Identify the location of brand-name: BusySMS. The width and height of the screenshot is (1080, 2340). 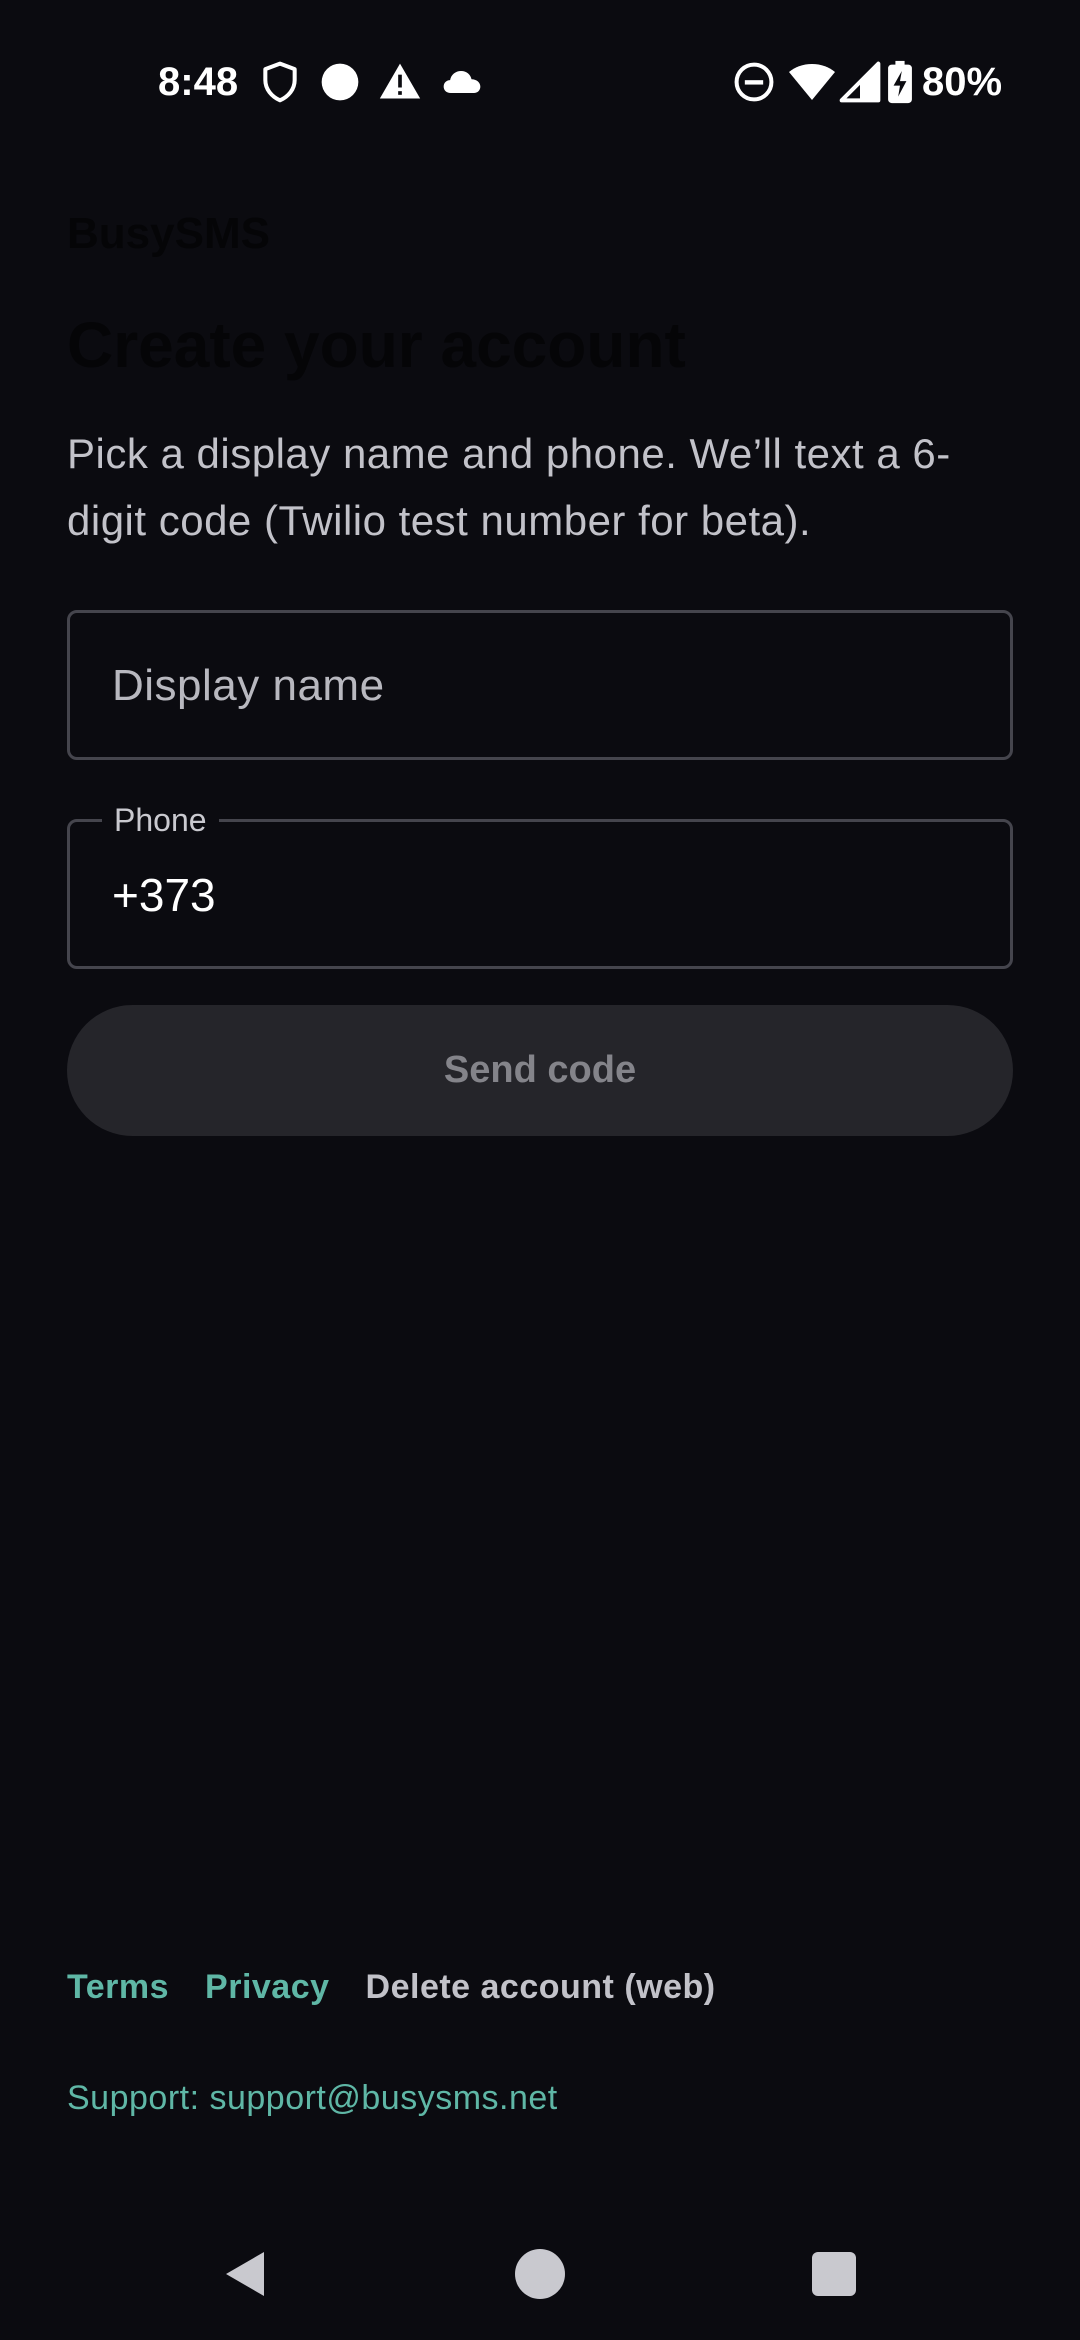
(168, 233).